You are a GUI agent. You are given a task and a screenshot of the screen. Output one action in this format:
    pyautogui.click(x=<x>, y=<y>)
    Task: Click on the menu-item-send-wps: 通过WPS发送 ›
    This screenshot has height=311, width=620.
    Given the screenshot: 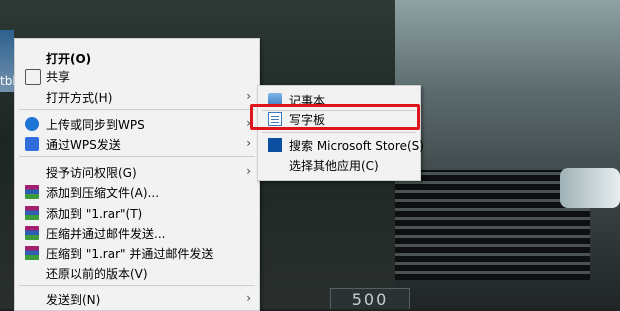 What is the action you would take?
    pyautogui.click(x=137, y=144)
    